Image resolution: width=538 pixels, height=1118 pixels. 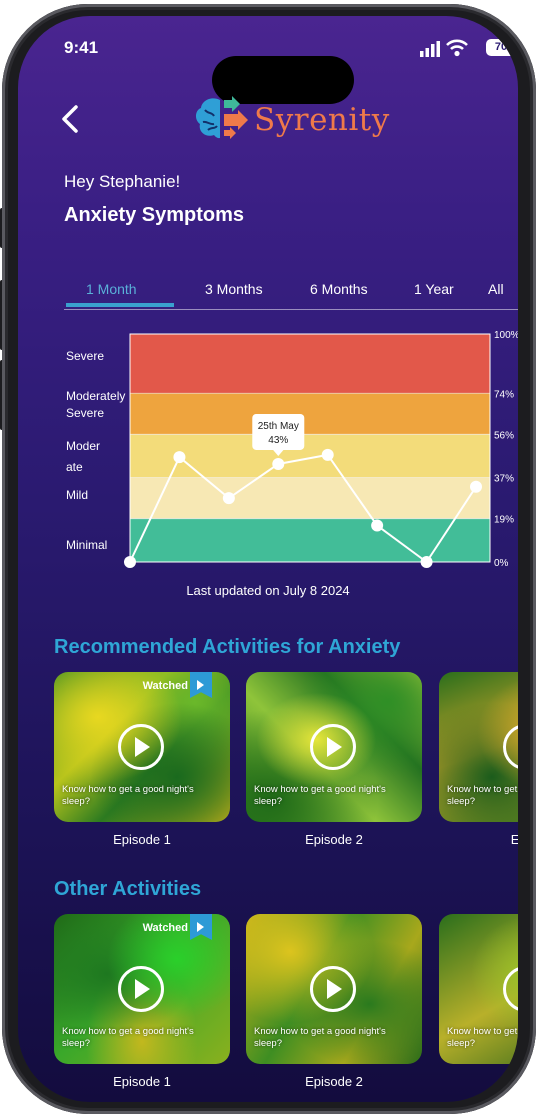 I want to click on last-updated-text: Last updated on July 8 2024, so click(x=268, y=590).